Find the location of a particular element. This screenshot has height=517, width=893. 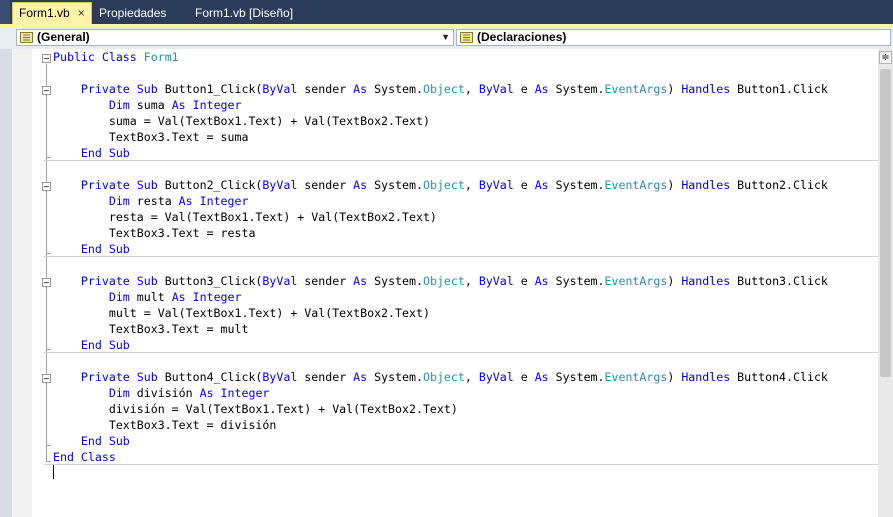

code-token: TextBox3.Text = suma is located at coordinates (151, 137).